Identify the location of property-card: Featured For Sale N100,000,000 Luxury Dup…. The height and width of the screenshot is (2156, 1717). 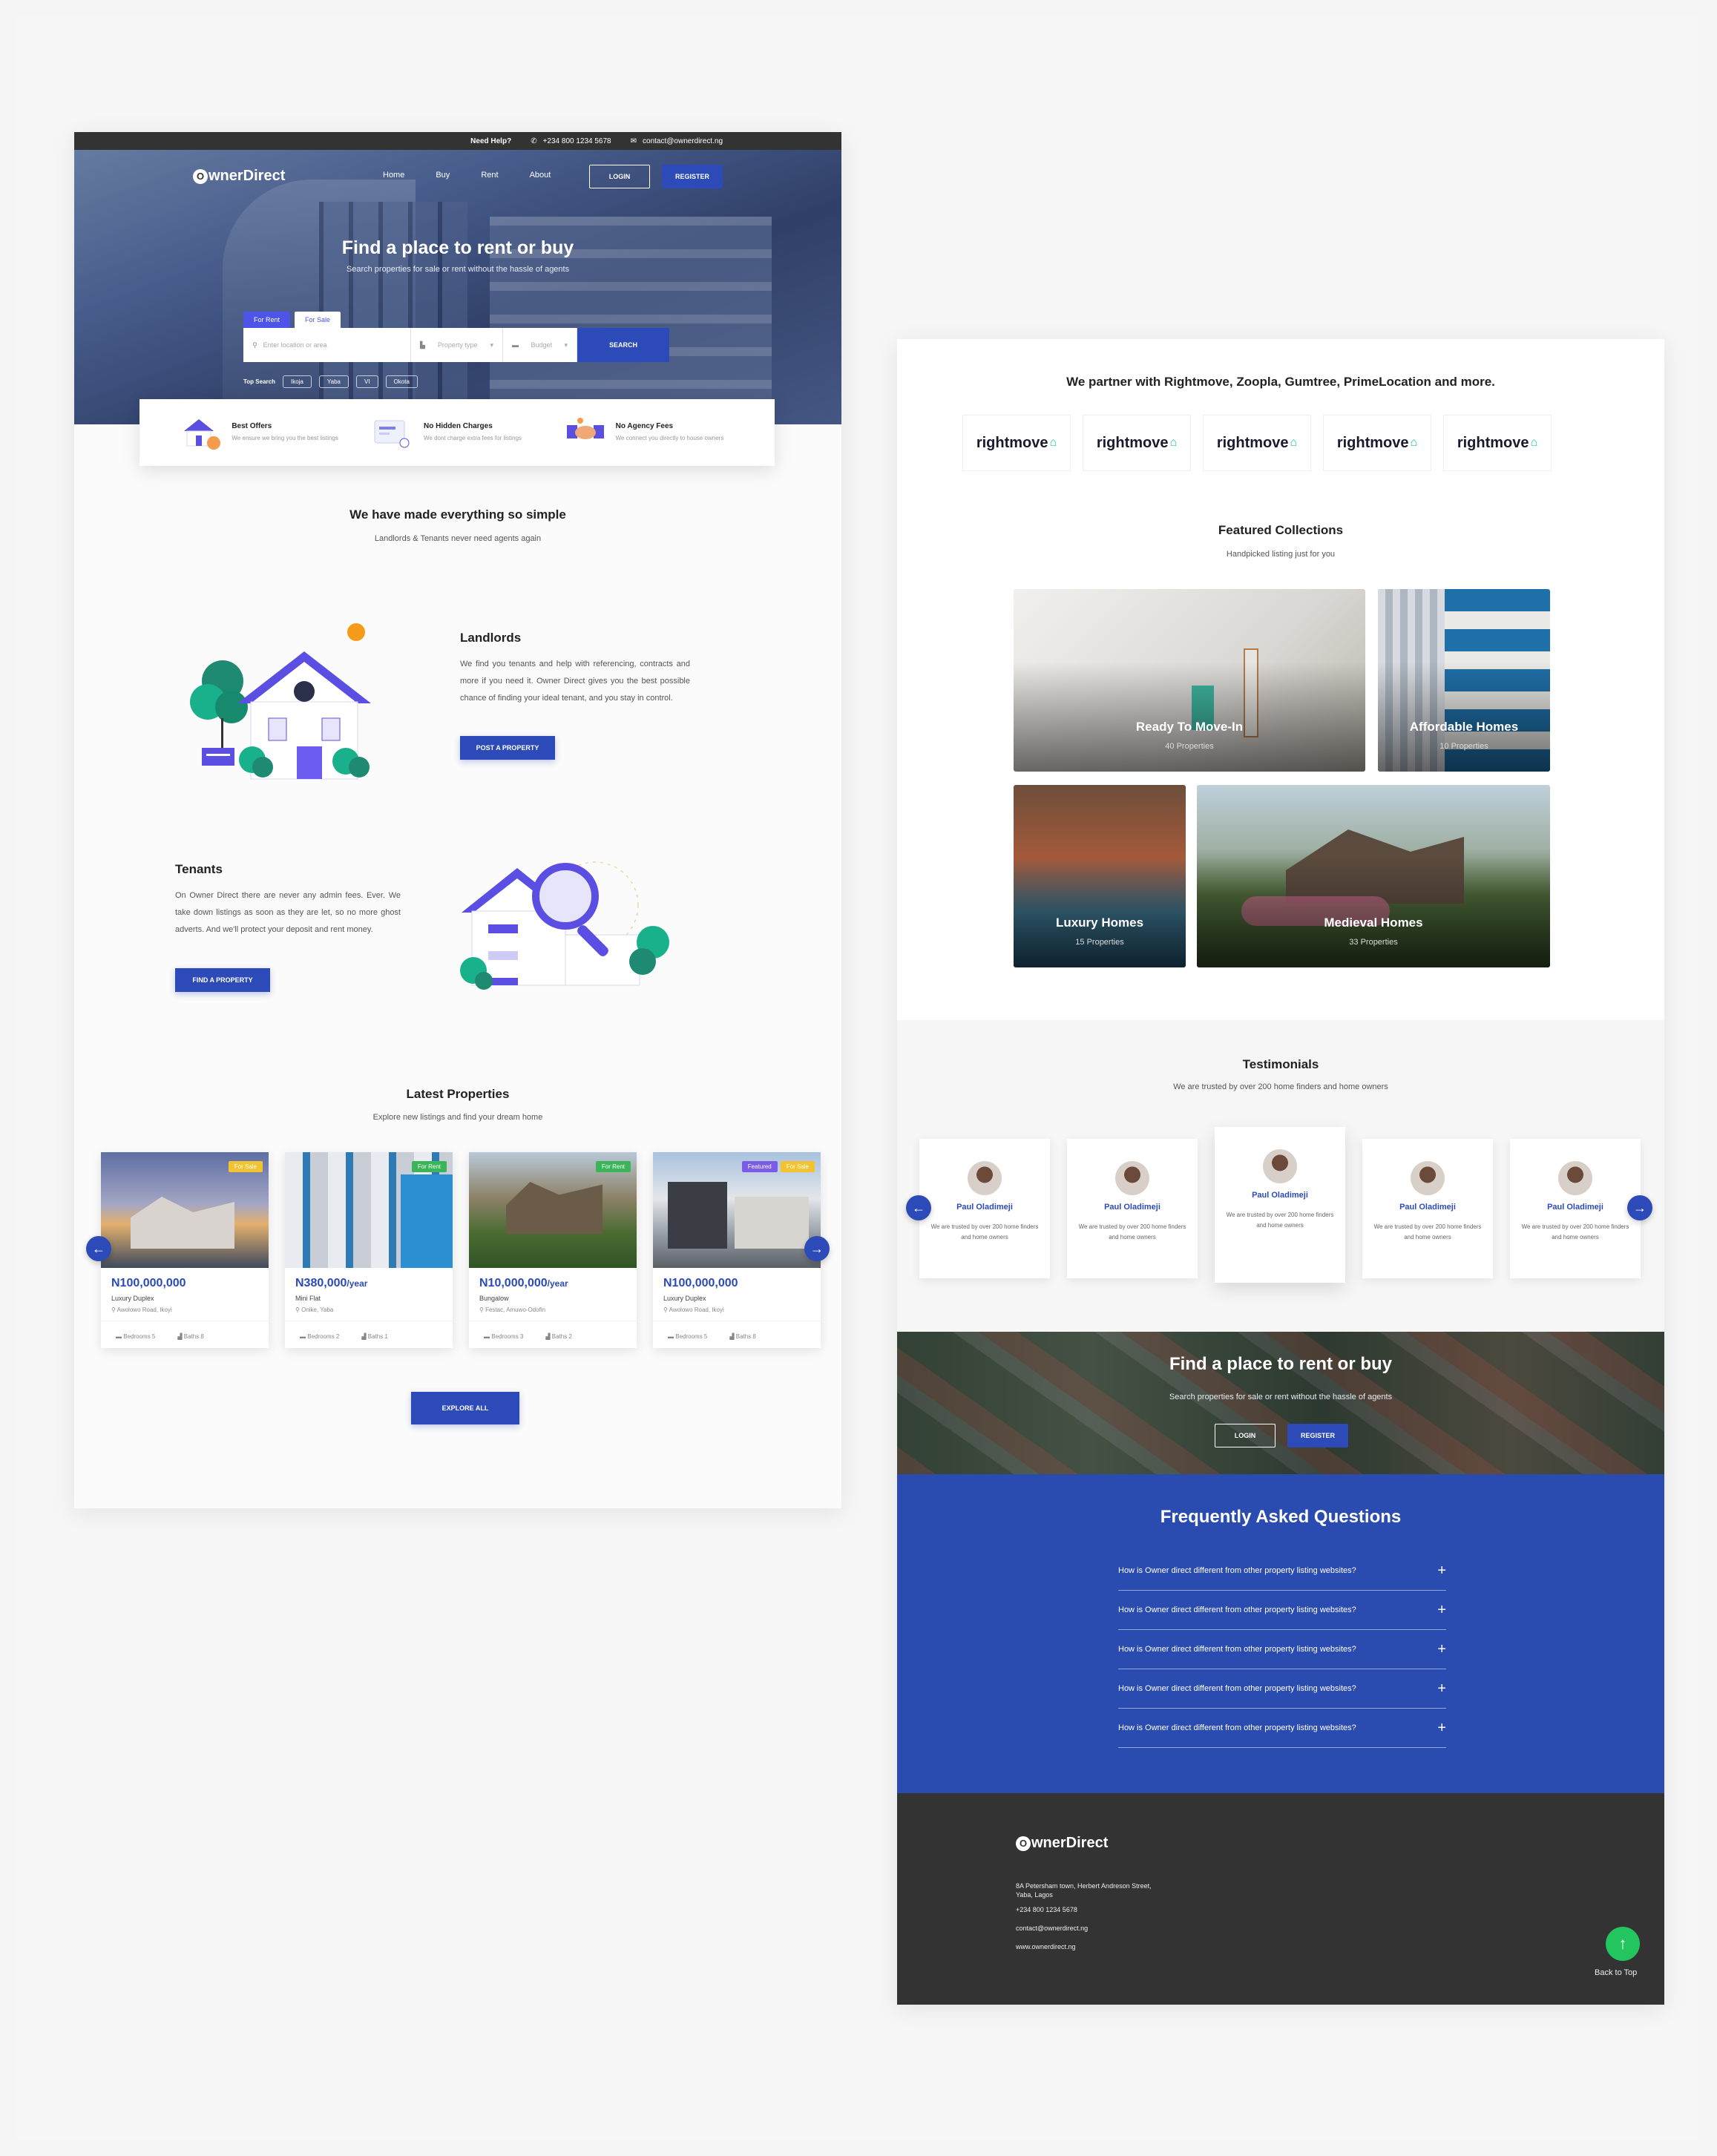
(737, 1250).